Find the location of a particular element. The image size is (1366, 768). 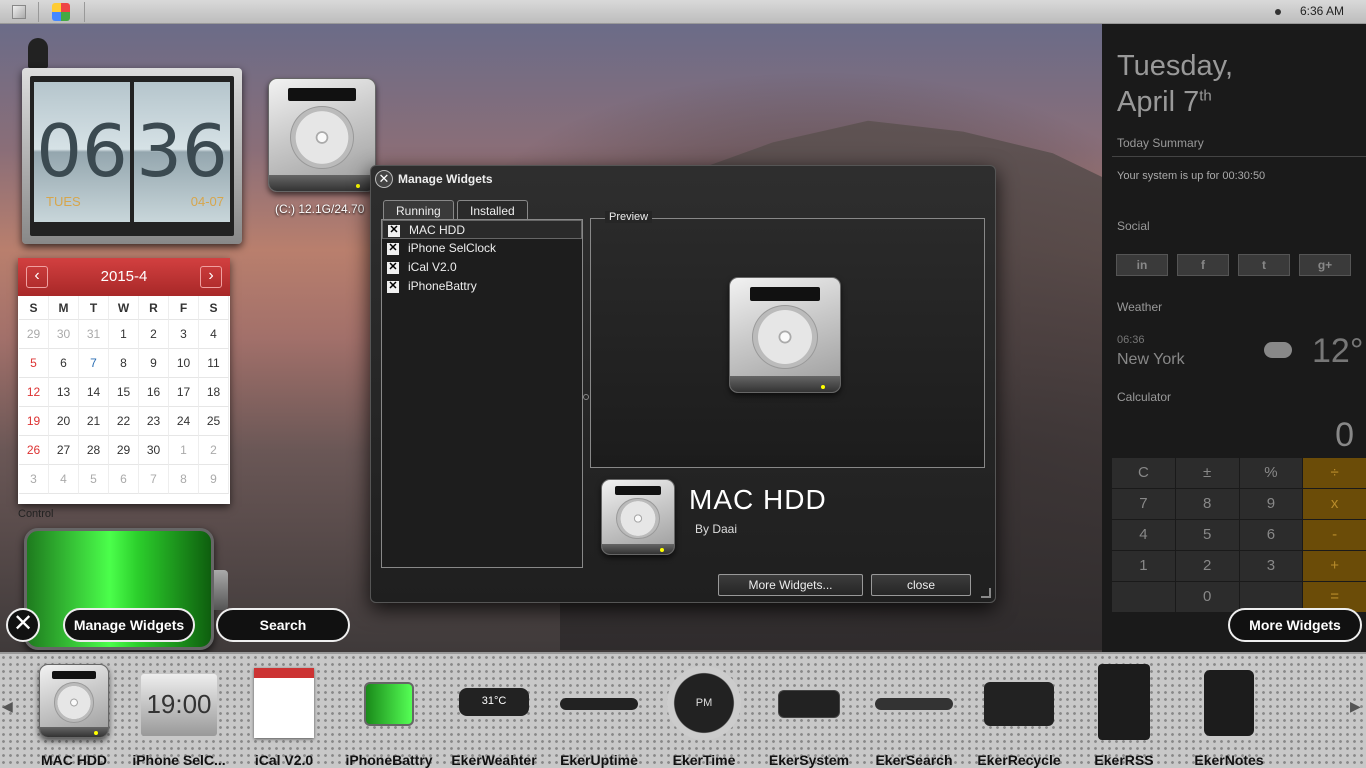

tray-left-arrow-icon: ◀ is located at coordinates (7, 706).